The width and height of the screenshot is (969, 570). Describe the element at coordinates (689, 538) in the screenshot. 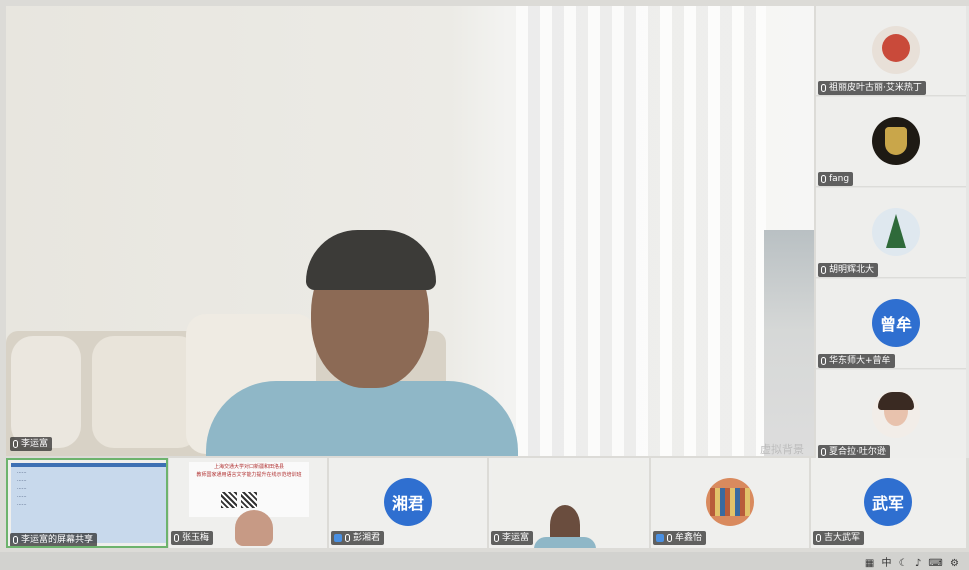

I see `participant-name: 牟鑫怡` at that location.